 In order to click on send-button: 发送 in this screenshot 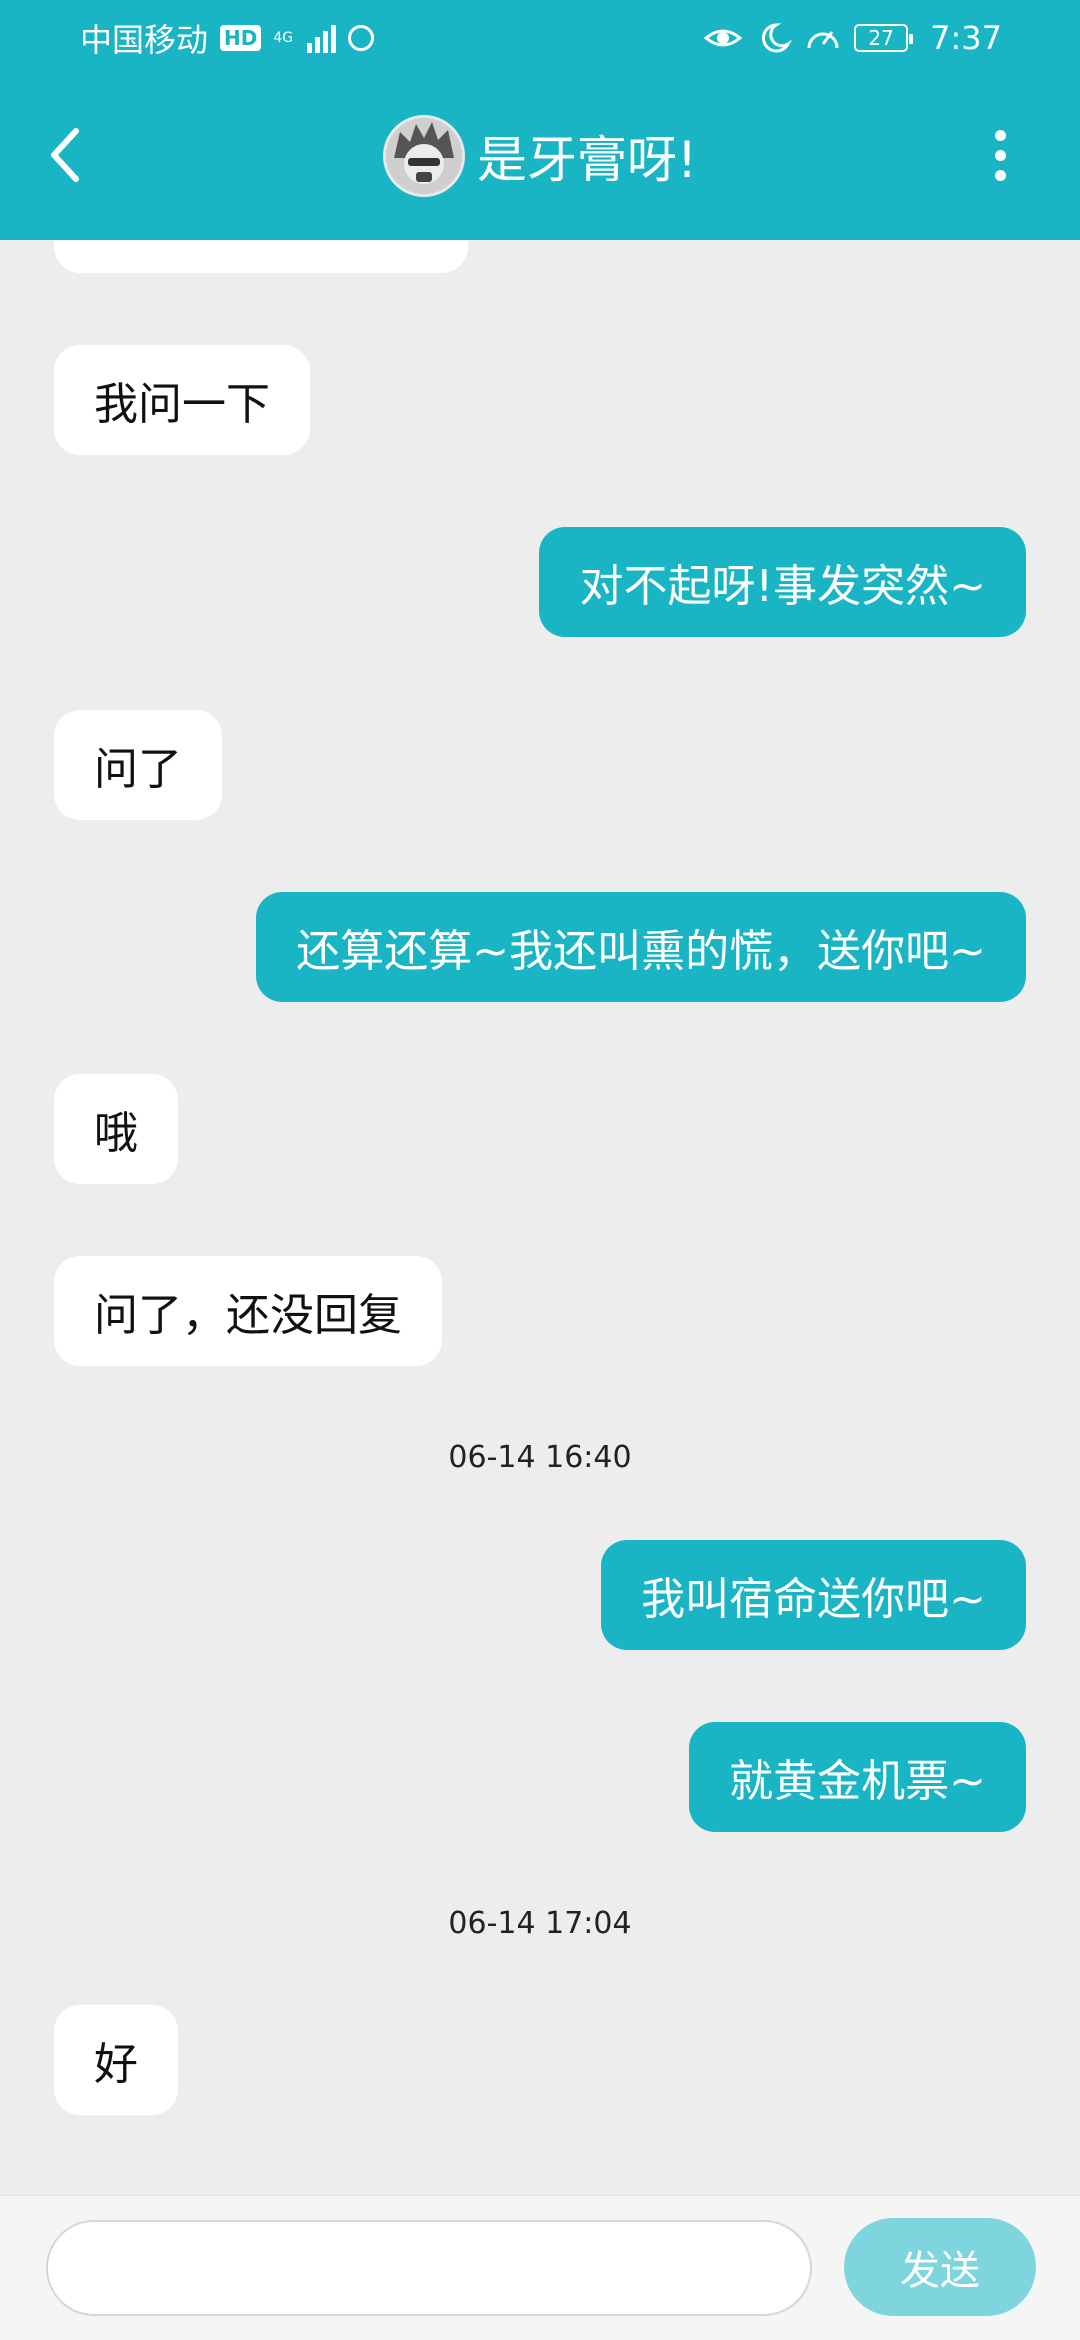, I will do `click(940, 2267)`.